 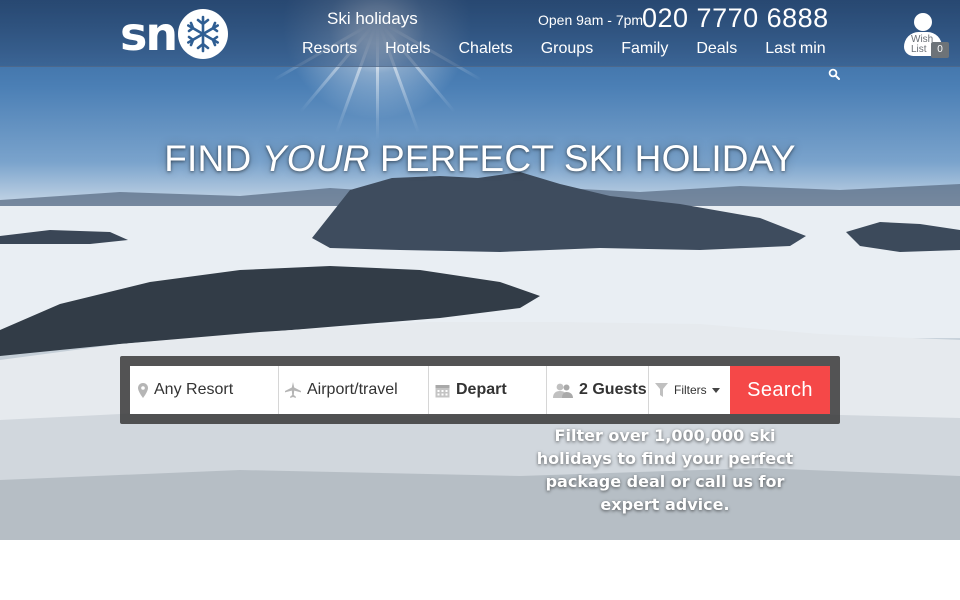 I want to click on hero-headline: FIND YOUR PERFECT SKI HOLIDAY, so click(x=480, y=158).